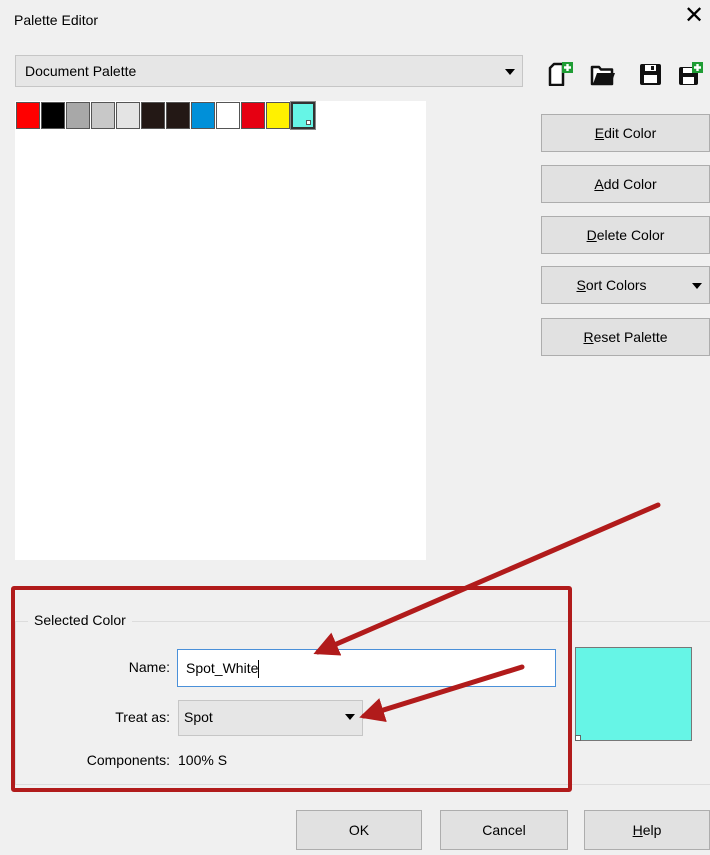 Image resolution: width=710 pixels, height=855 pixels. I want to click on new-palette-icon, so click(561, 74).